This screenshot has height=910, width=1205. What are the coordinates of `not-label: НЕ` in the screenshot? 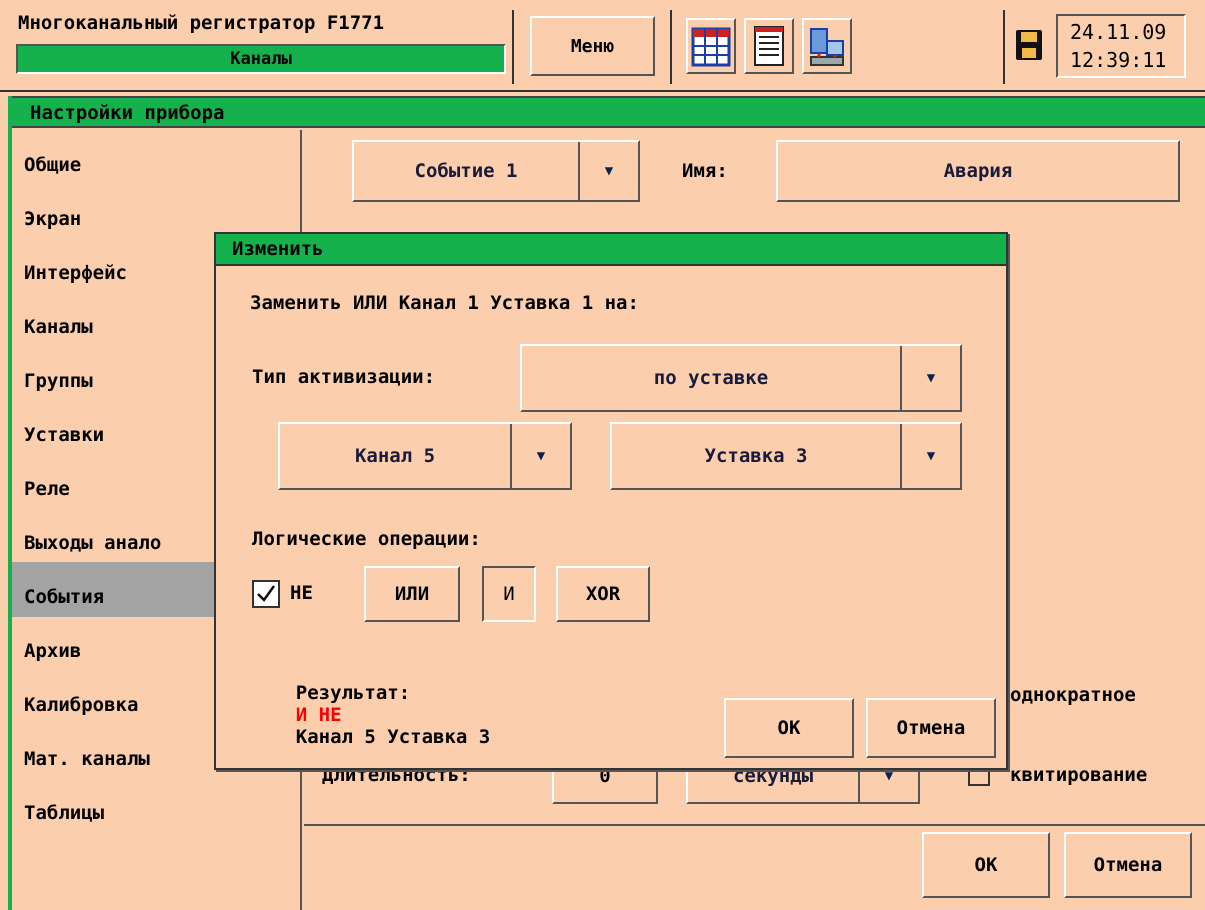 It's located at (301, 593).